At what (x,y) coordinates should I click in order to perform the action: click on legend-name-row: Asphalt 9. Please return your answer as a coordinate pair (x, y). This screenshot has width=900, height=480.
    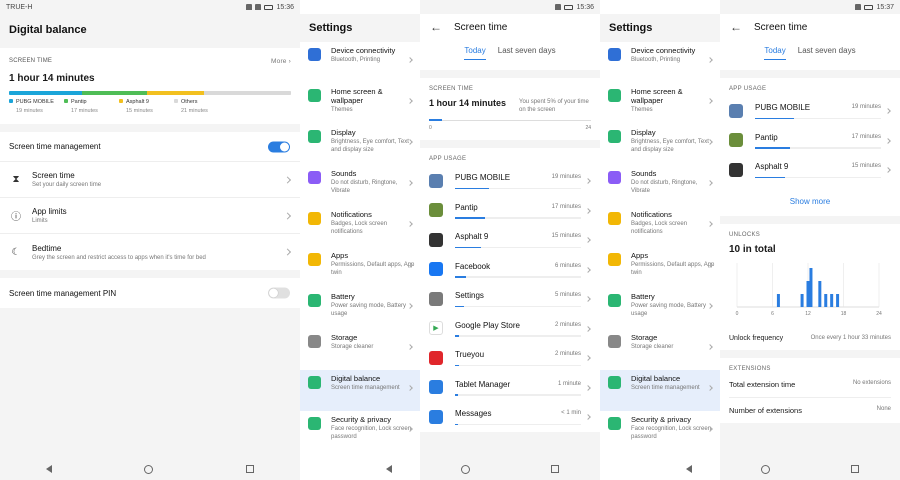
    Looking at the image, I should click on (146, 102).